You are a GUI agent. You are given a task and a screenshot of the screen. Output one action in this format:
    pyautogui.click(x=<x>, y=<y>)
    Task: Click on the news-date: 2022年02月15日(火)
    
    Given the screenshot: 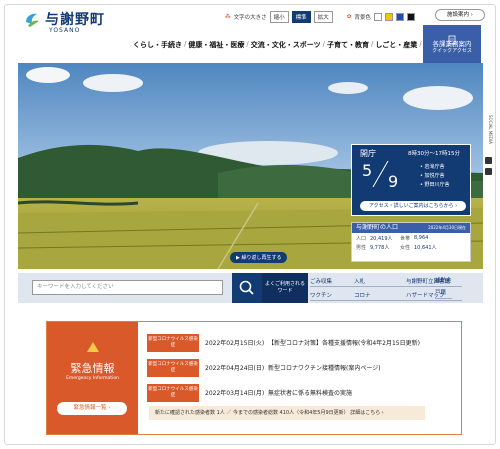 What is the action you would take?
    pyautogui.click(x=235, y=343)
    